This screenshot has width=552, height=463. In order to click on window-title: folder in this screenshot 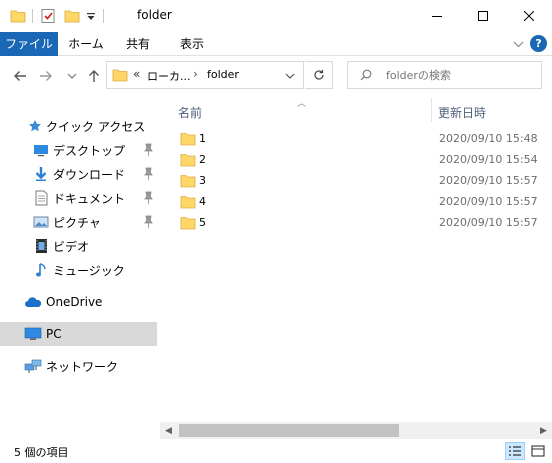, I will do `click(154, 15)`.